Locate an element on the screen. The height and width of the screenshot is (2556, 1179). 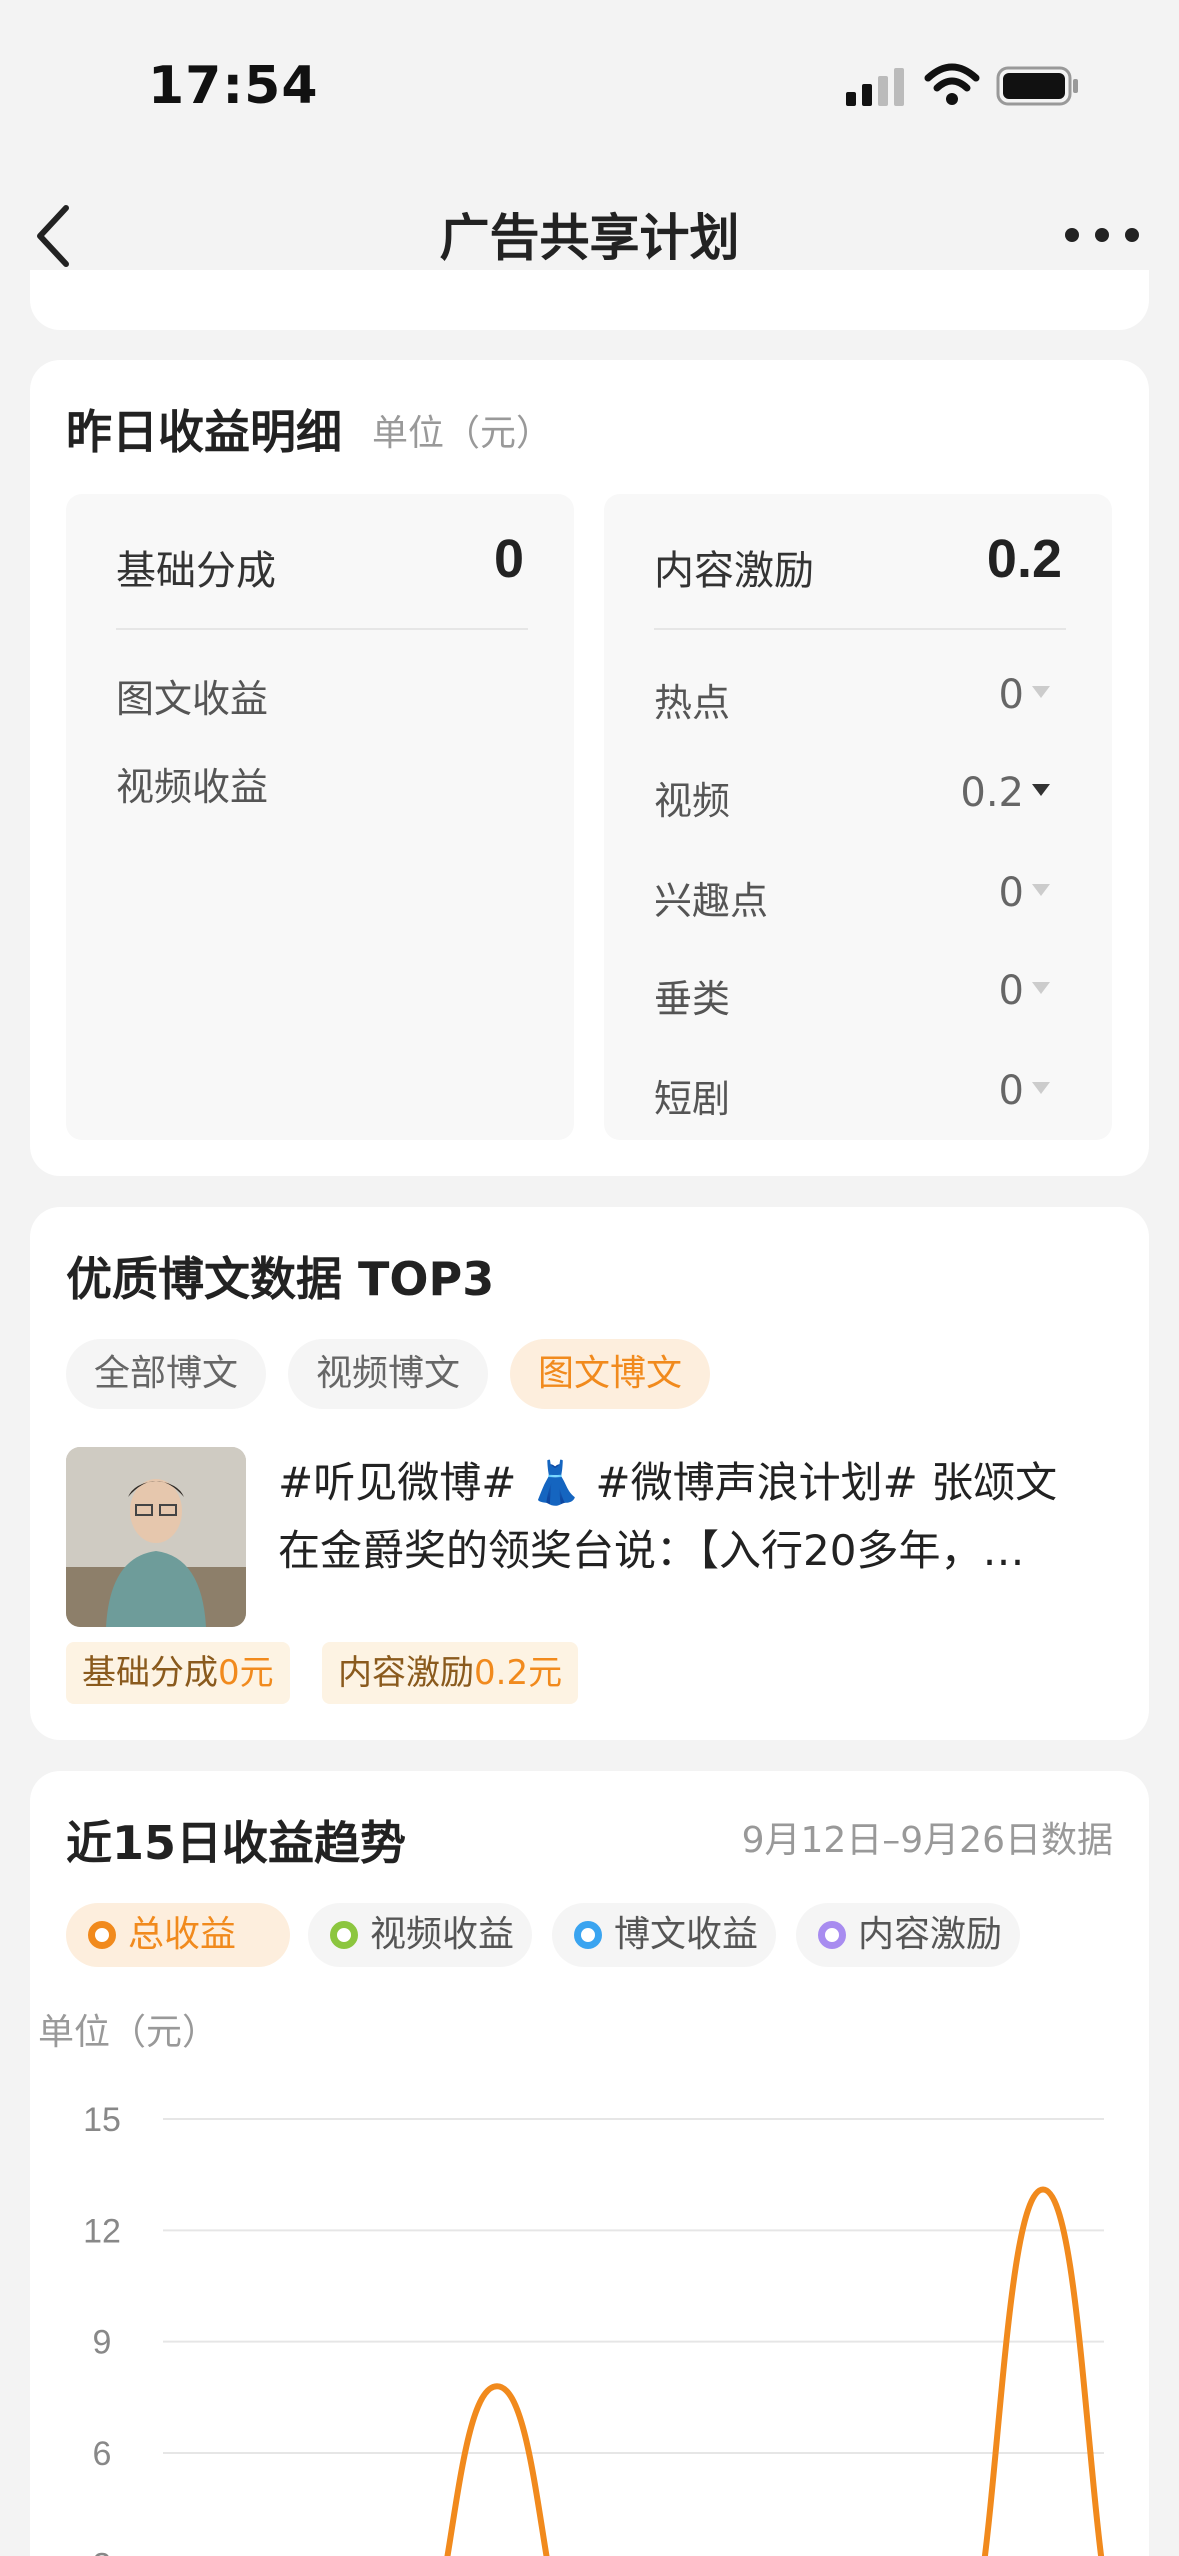
content-incentive-value: 0.2 is located at coordinates (1024, 559).